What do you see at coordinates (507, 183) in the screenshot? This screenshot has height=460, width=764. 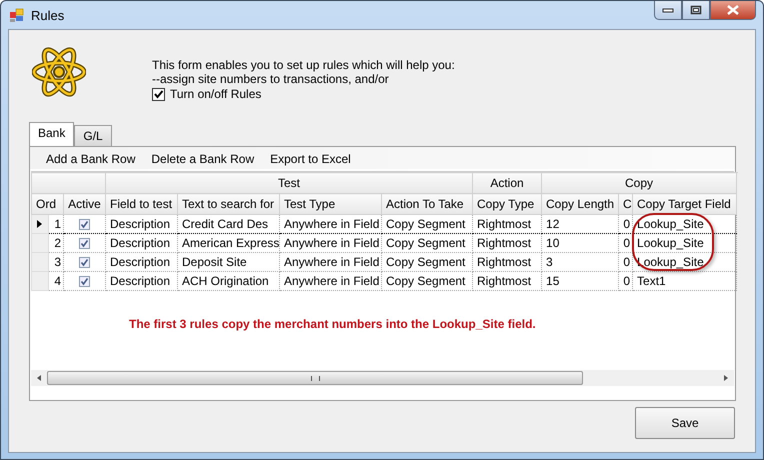 I see `column-group-header: Action` at bounding box center [507, 183].